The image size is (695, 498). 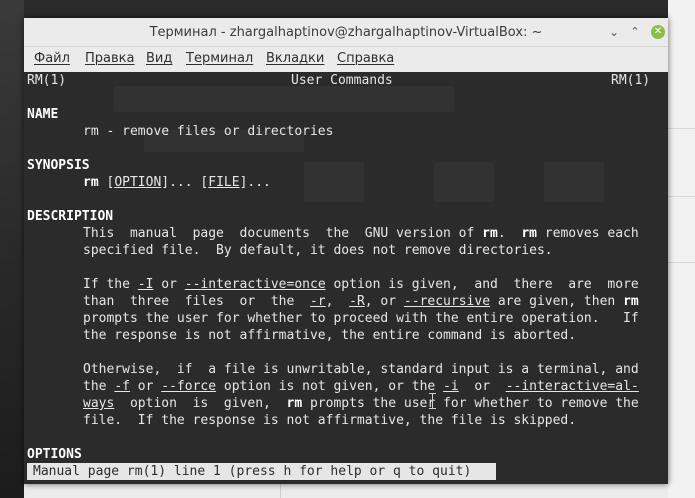 What do you see at coordinates (557, 301) in the screenshot?
I see `text: are given, then` at bounding box center [557, 301].